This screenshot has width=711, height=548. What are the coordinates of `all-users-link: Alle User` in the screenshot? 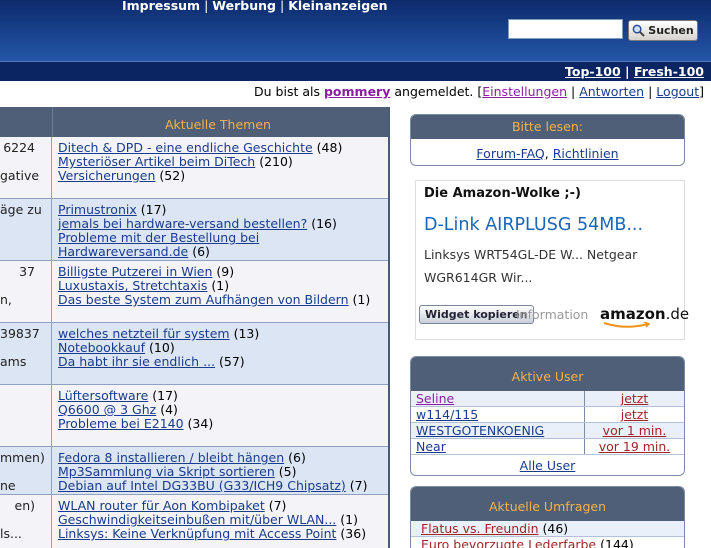 It's located at (548, 465).